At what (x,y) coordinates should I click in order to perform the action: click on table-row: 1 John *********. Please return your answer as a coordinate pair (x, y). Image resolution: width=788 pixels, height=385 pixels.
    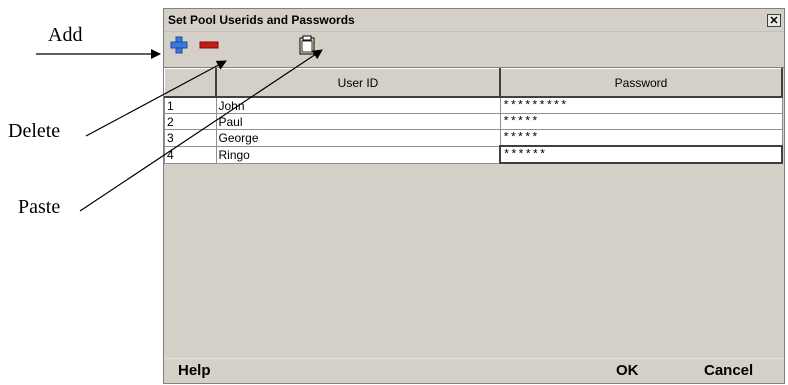
    Looking at the image, I should click on (473, 105).